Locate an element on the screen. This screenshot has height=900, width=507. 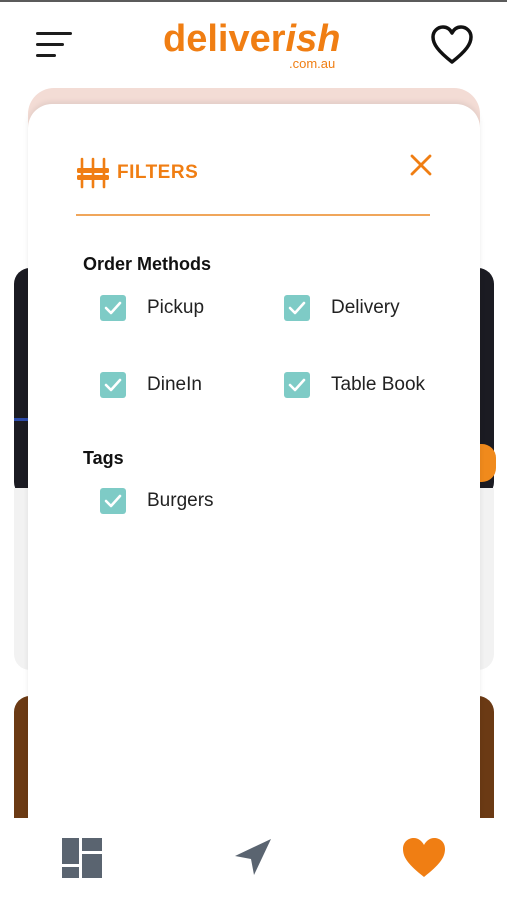
filters-title: FILTERS is located at coordinates (158, 172).